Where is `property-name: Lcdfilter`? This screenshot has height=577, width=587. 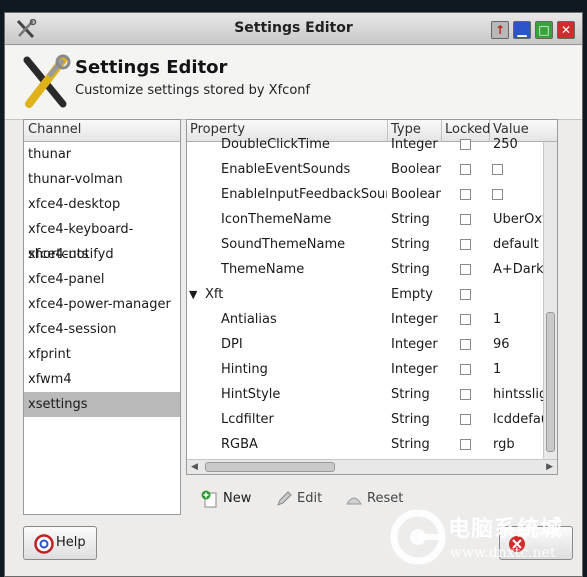 property-name: Lcdfilter is located at coordinates (247, 419).